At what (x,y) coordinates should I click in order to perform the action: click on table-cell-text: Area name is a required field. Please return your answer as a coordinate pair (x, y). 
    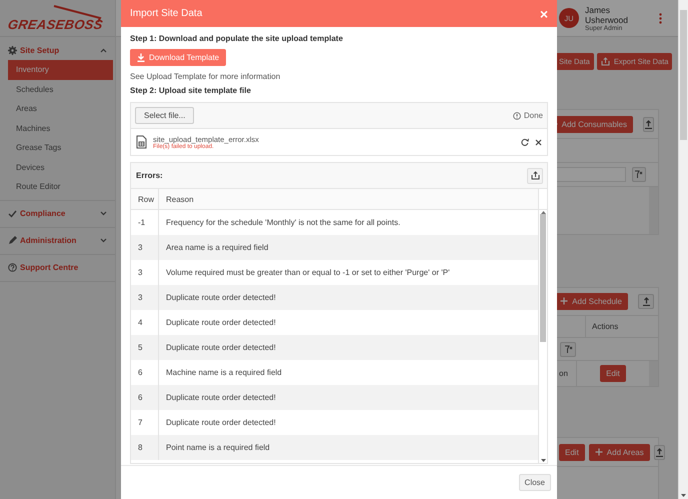
    Looking at the image, I should click on (217, 248).